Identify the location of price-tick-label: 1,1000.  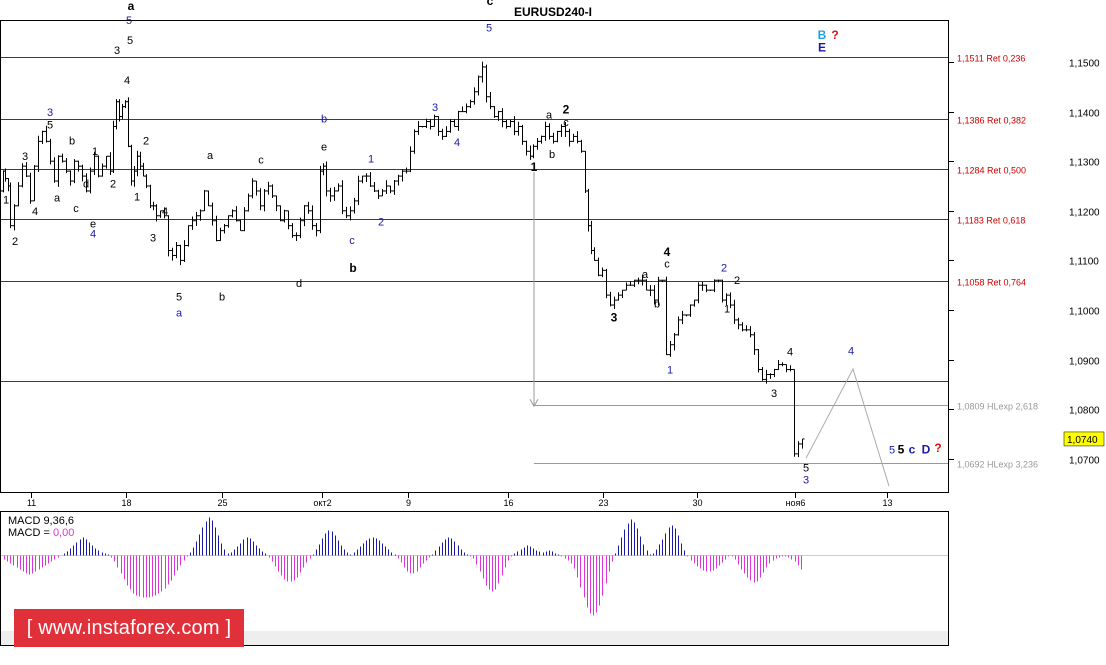
(1084, 312).